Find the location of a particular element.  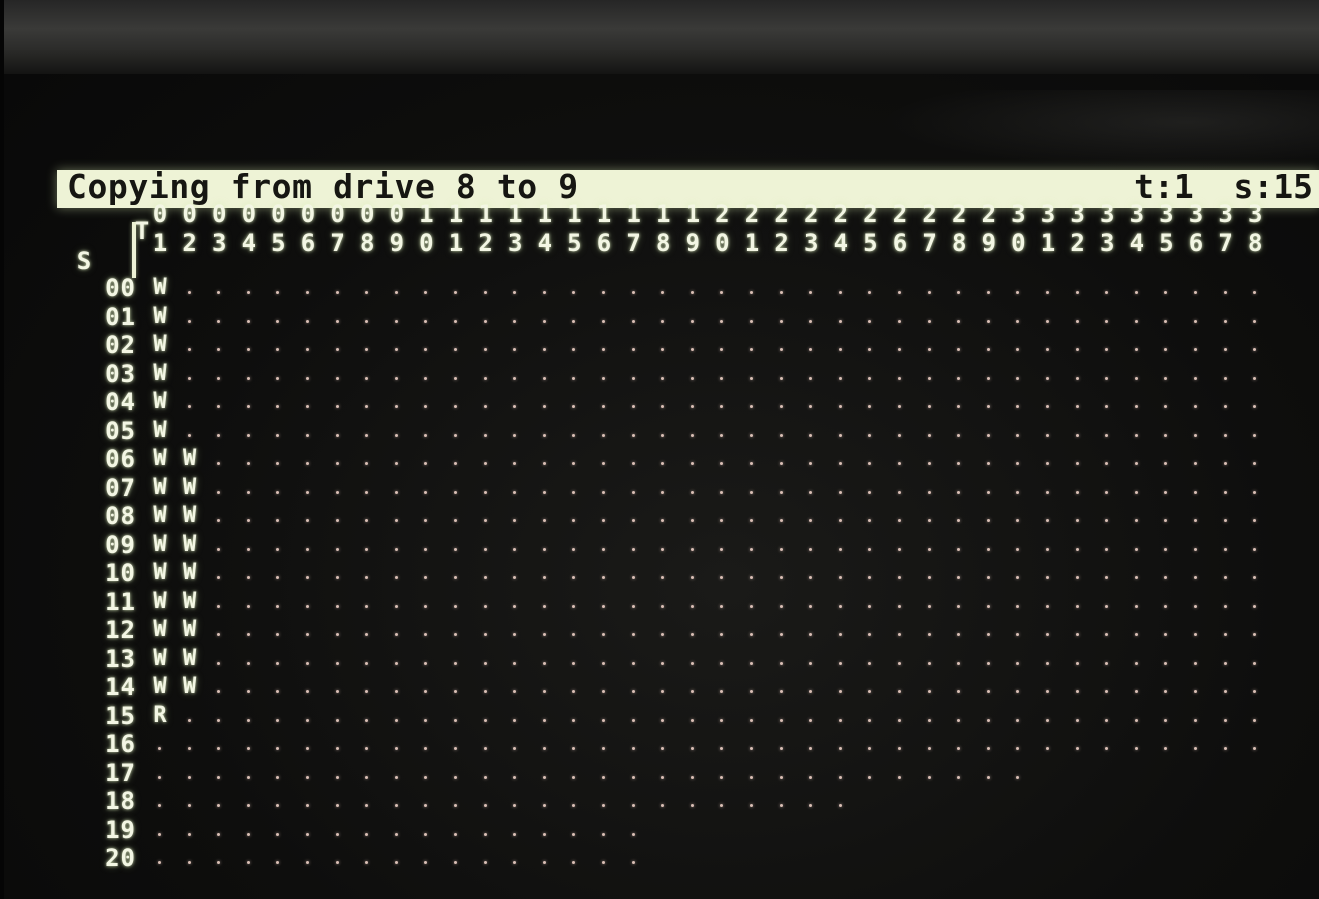

track-number-tens: 3 is located at coordinates (1077, 214).